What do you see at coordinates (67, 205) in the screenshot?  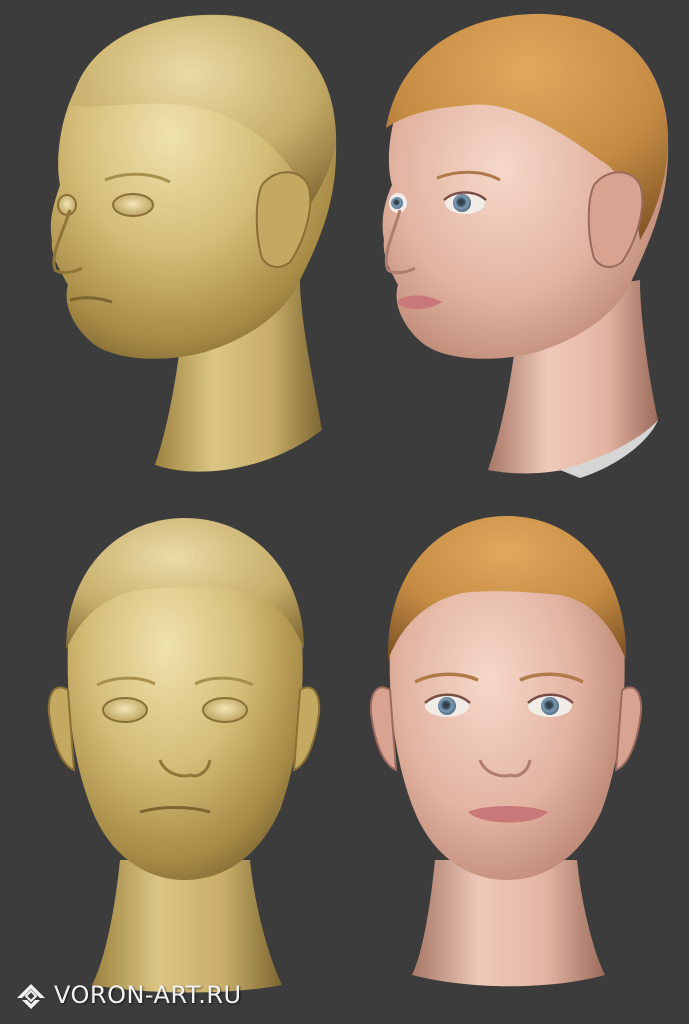 I see `clay-eye-right` at bounding box center [67, 205].